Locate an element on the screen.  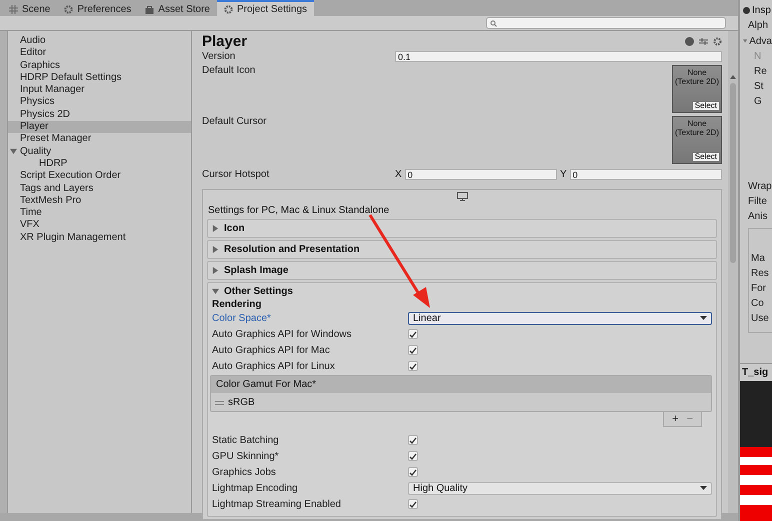
setting-label: GPU Skinning* is located at coordinates (246, 456).